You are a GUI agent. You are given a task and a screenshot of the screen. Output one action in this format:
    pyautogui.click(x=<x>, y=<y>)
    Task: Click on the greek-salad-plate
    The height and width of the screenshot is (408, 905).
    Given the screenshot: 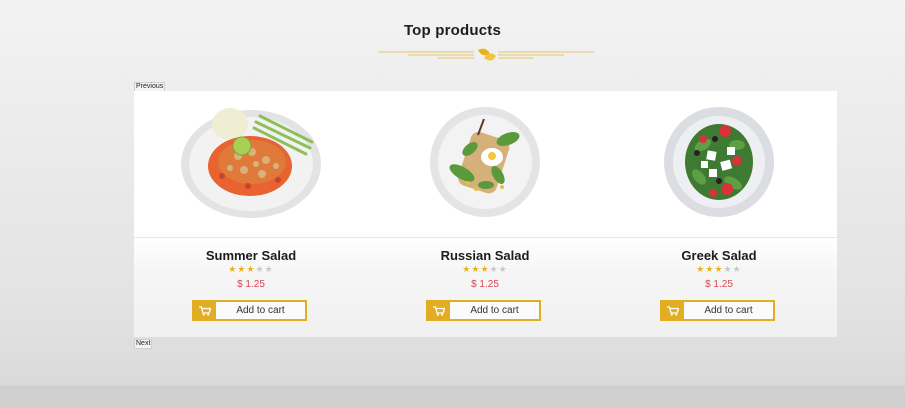 What is the action you would take?
    pyautogui.click(x=719, y=162)
    